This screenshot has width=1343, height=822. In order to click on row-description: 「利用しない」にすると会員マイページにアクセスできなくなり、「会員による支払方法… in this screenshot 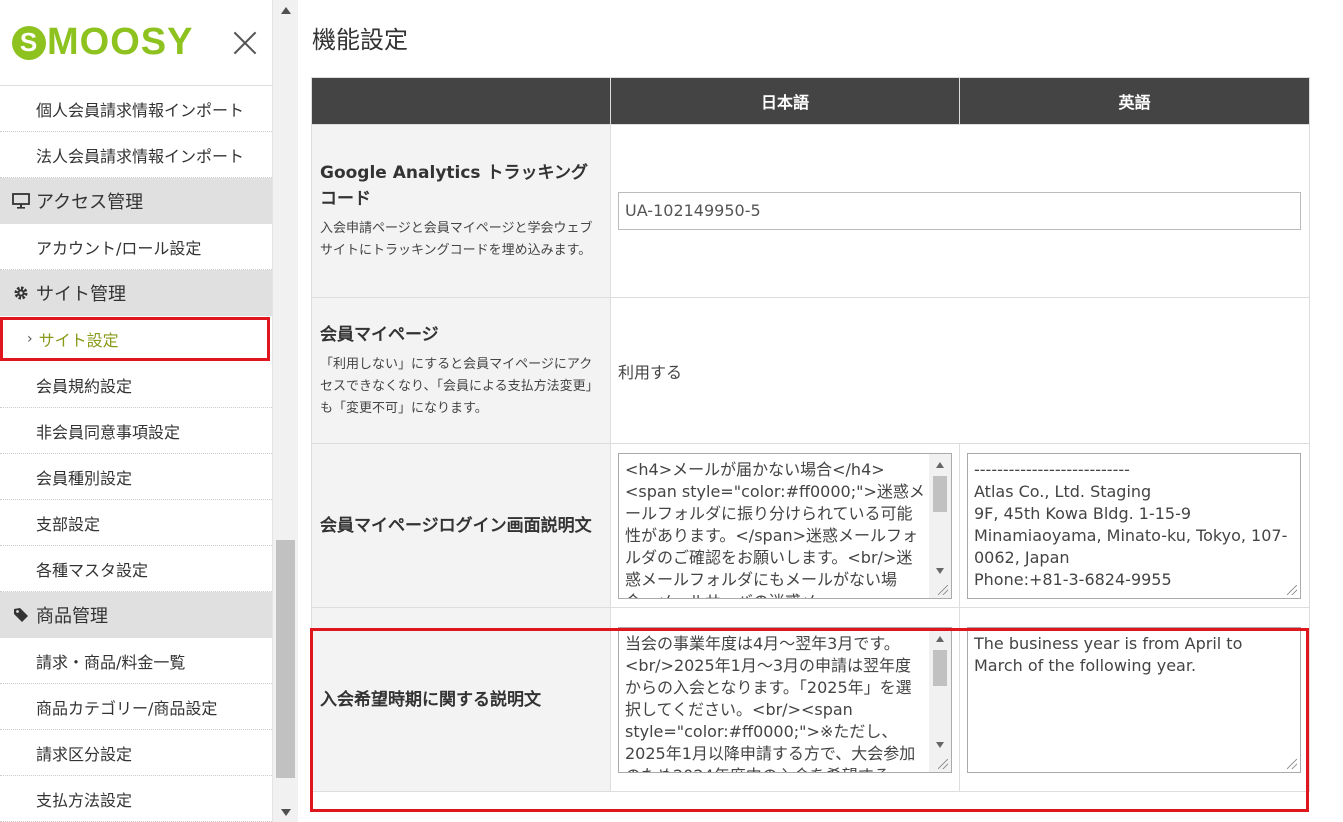, I will do `click(459, 386)`.